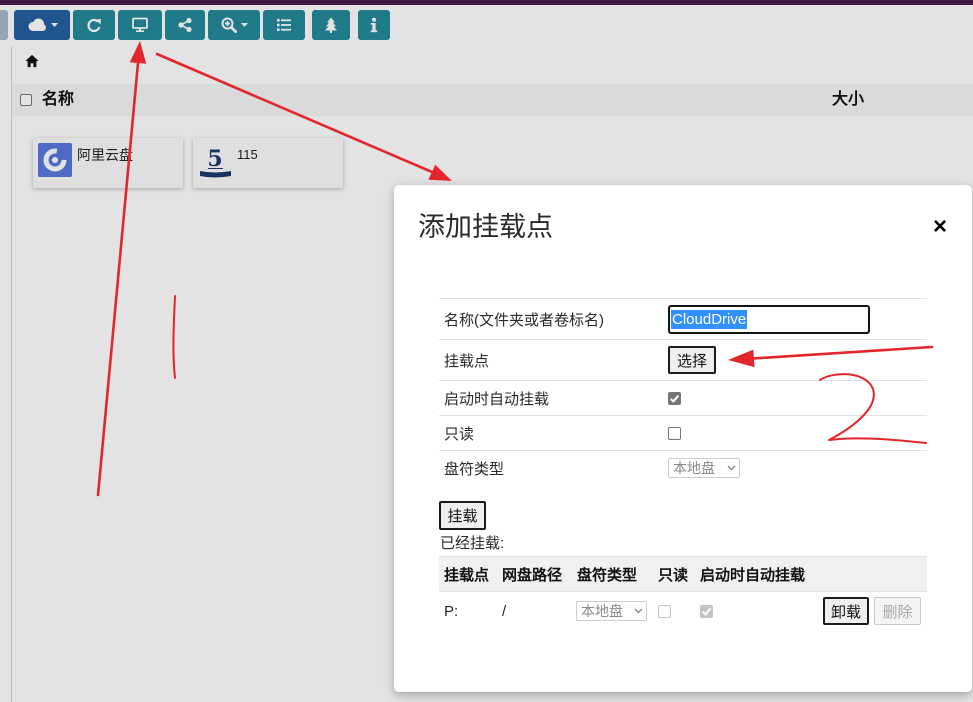 This screenshot has width=973, height=702. I want to click on auto-mount-label: 启动时自动挂载, so click(497, 399).